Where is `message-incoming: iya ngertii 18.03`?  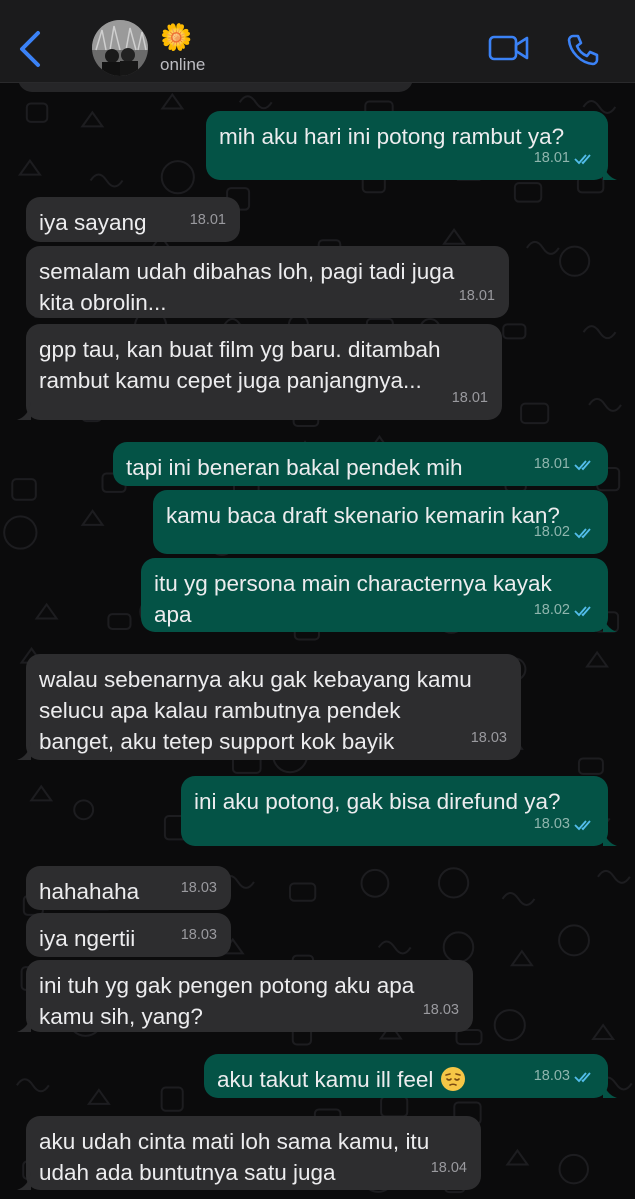
message-incoming: iya ngertii 18.03 is located at coordinates (128, 935).